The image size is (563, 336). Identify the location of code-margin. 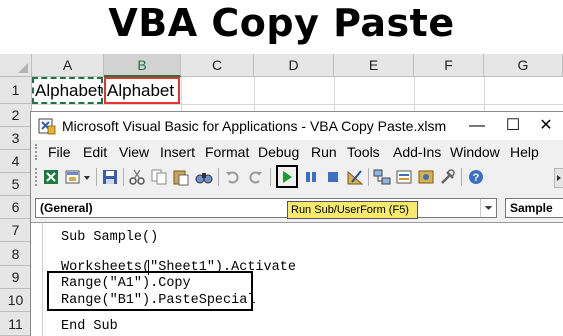
(37, 279).